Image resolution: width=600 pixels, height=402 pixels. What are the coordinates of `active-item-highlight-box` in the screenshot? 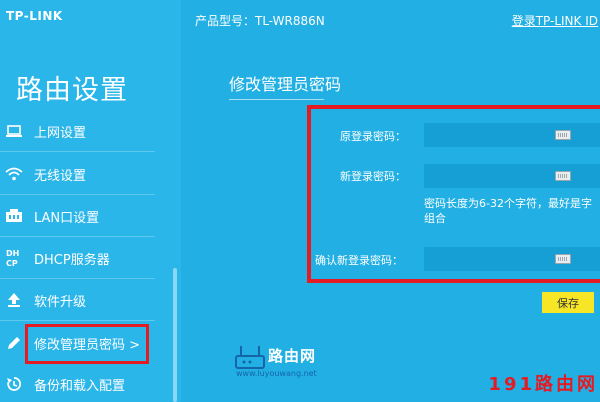 It's located at (87, 344).